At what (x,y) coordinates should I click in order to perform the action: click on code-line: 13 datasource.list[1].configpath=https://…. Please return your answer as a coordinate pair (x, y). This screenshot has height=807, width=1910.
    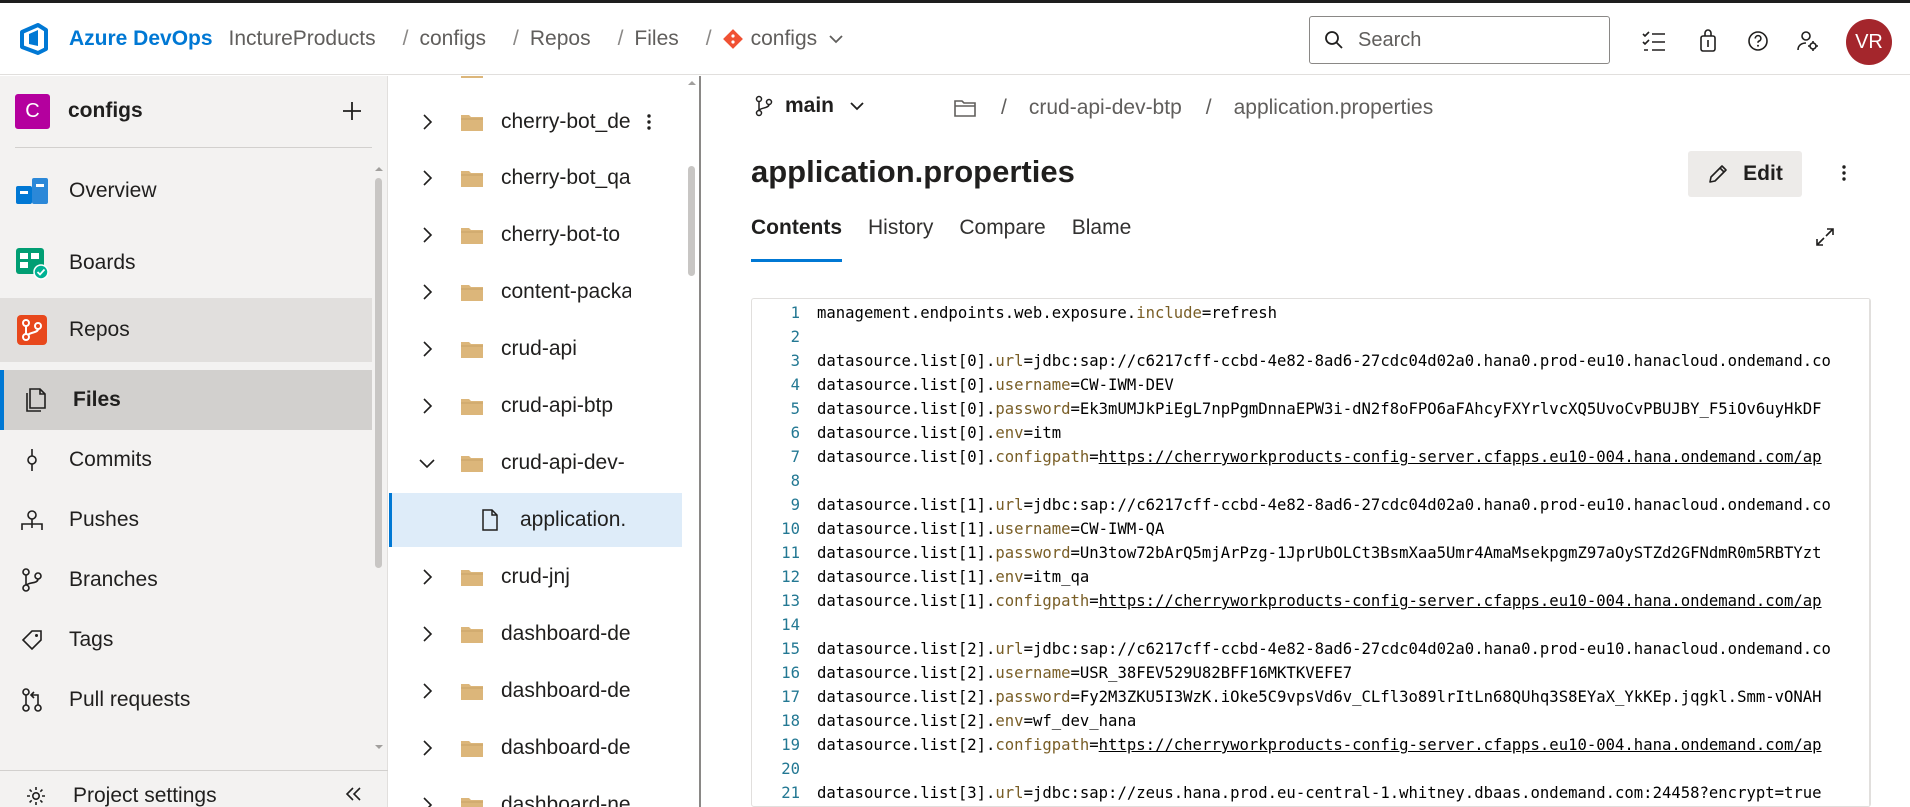
    Looking at the image, I should click on (1311, 601).